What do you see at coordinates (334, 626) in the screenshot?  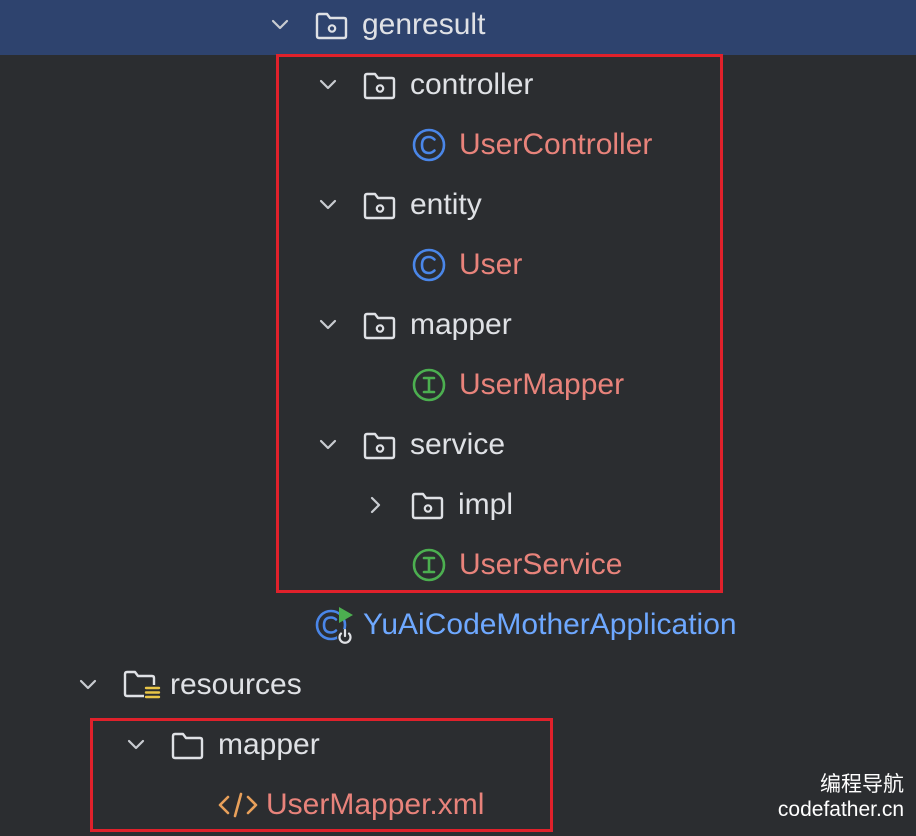 I see `spring-boot-application-icon` at bounding box center [334, 626].